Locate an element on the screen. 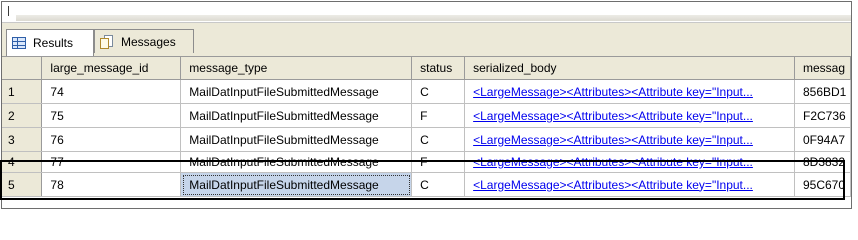 The image size is (858, 240). row-number: 4 is located at coordinates (22, 162).